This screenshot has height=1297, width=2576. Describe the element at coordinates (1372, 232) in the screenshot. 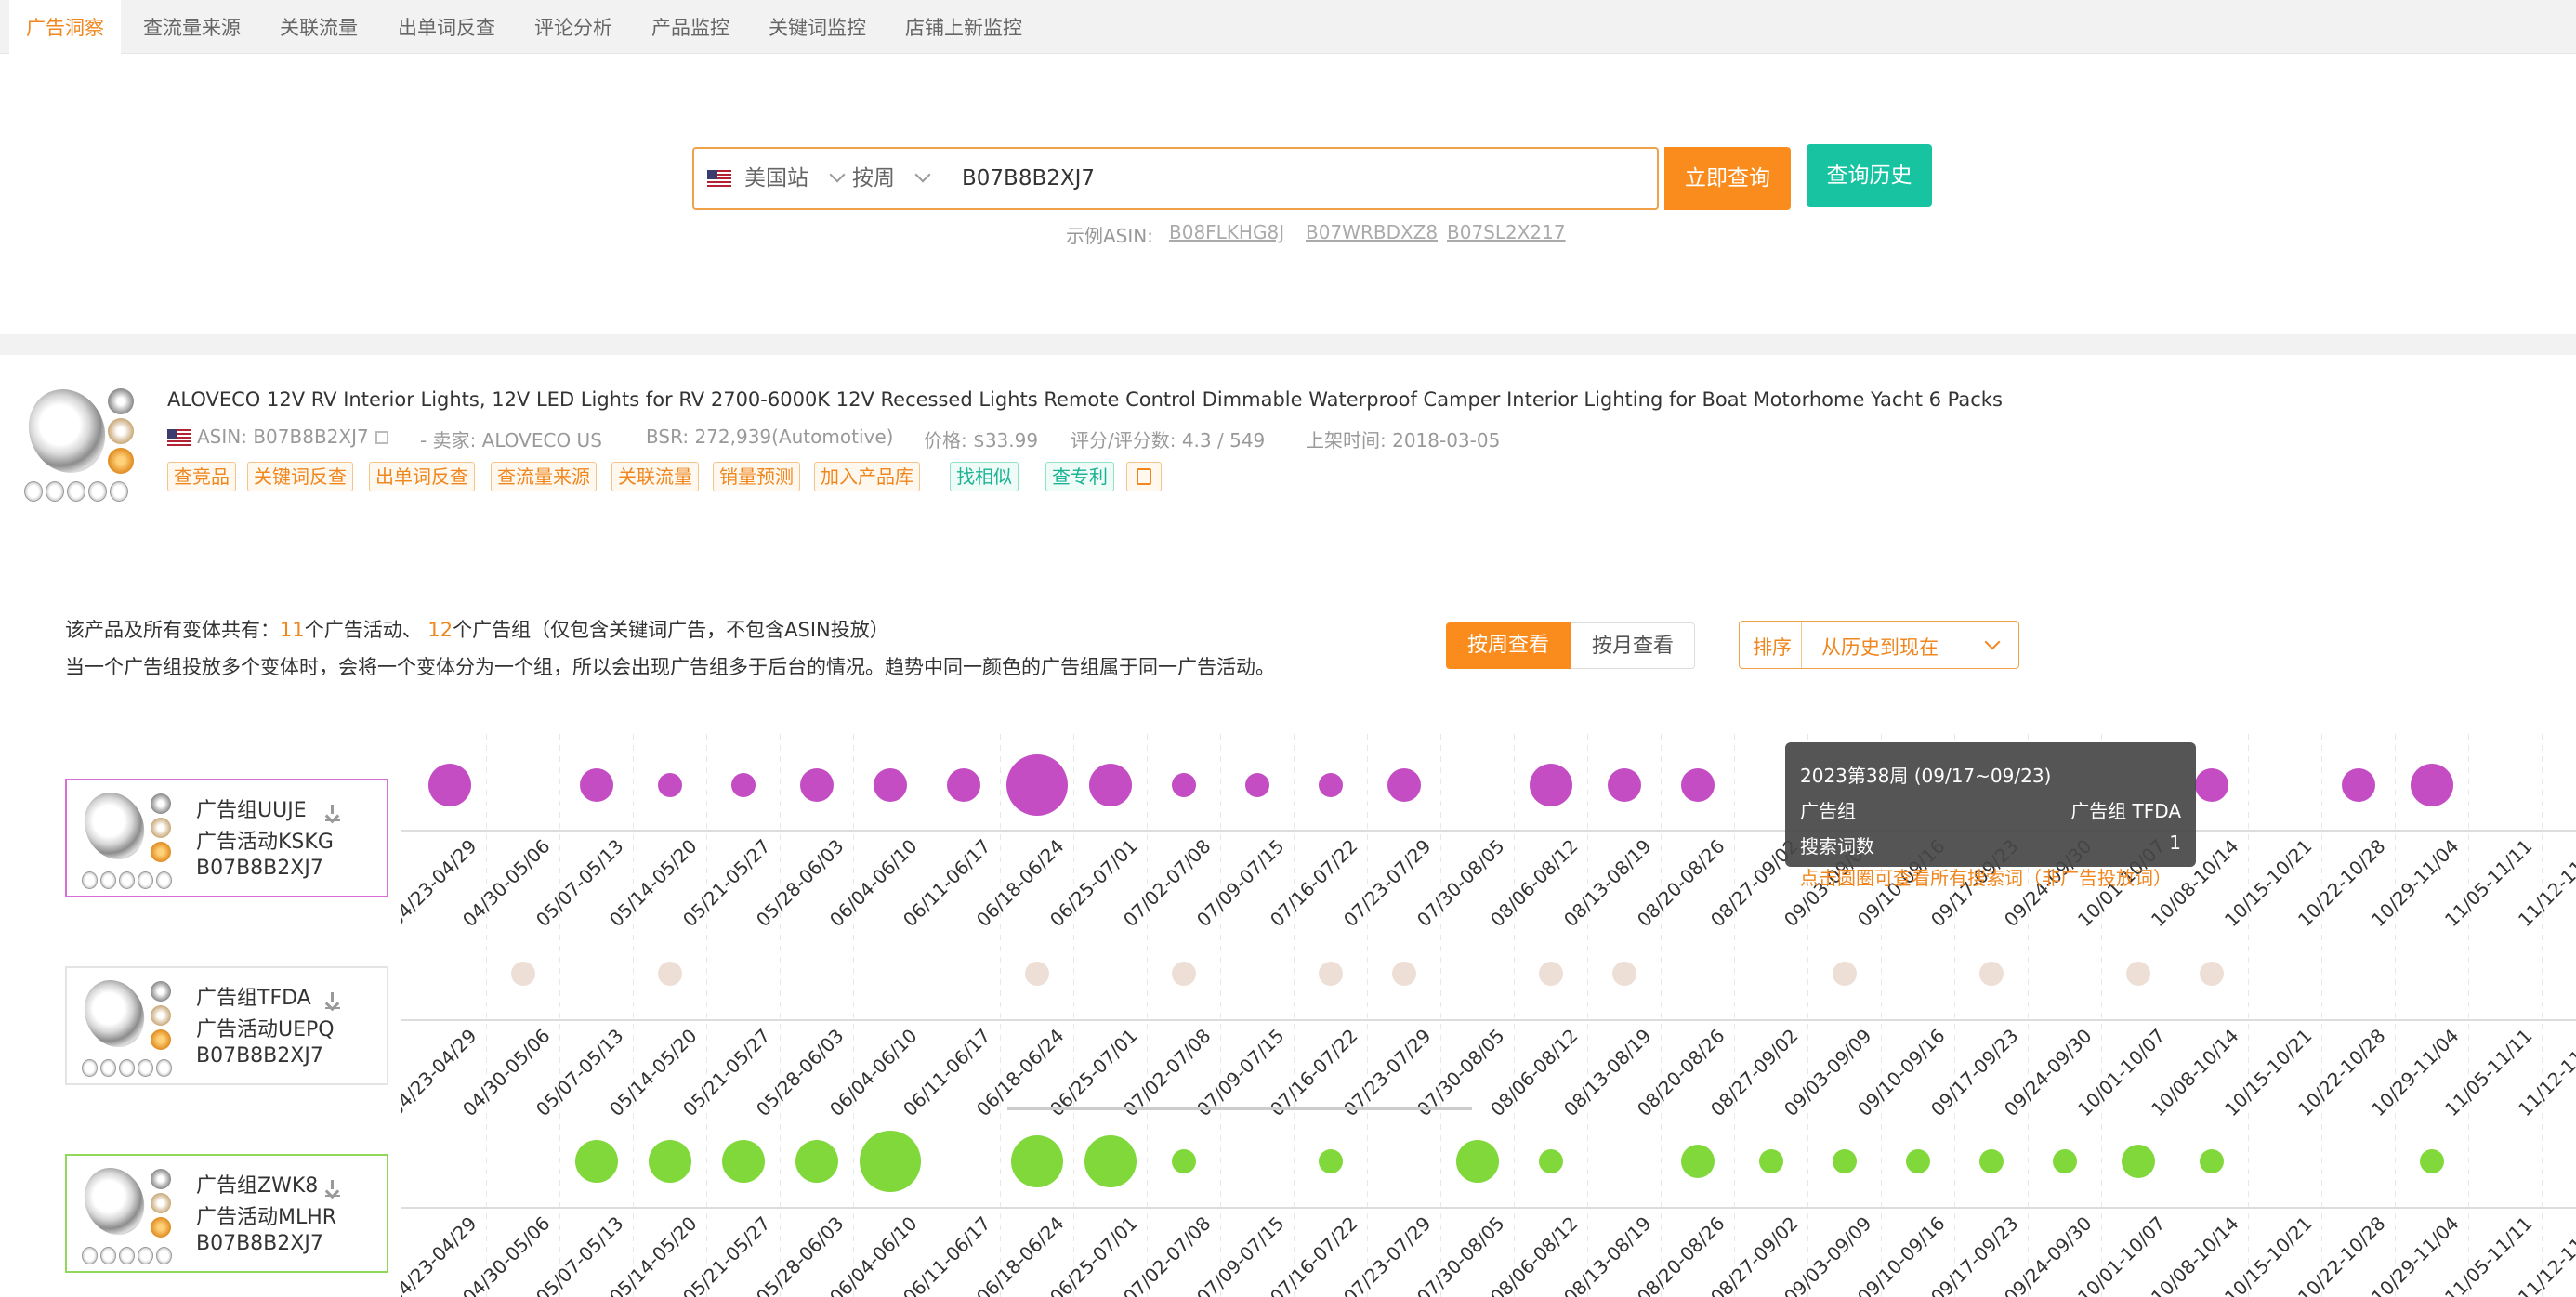

I see `example-asin-link: B07WRBDXZ8` at that location.